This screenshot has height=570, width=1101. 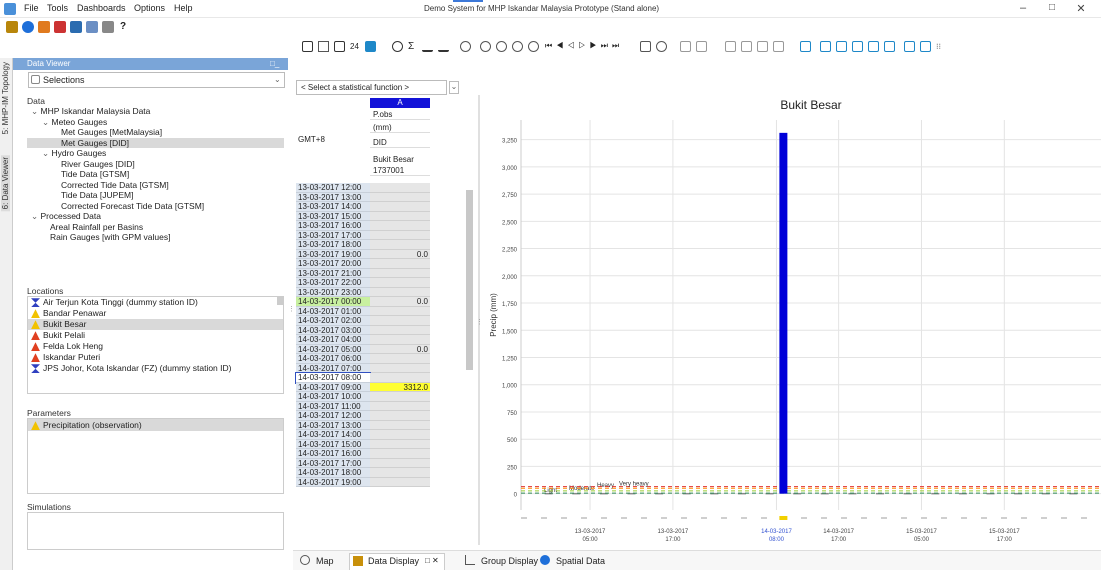 What do you see at coordinates (155, 346) in the screenshot?
I see `location-item: Felda Lok Heng` at bounding box center [155, 346].